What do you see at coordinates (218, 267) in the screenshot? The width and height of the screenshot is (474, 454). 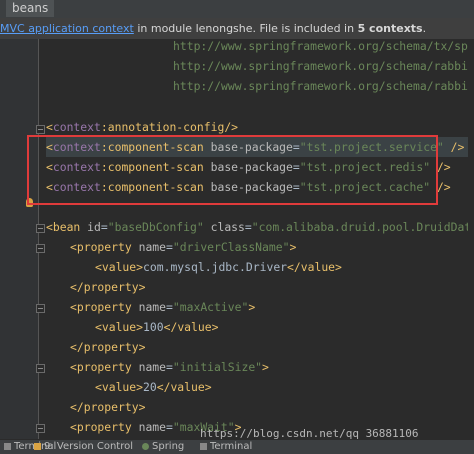 I see `code-line-value: <value>com.mysql.jdbc.Driver</value>` at bounding box center [218, 267].